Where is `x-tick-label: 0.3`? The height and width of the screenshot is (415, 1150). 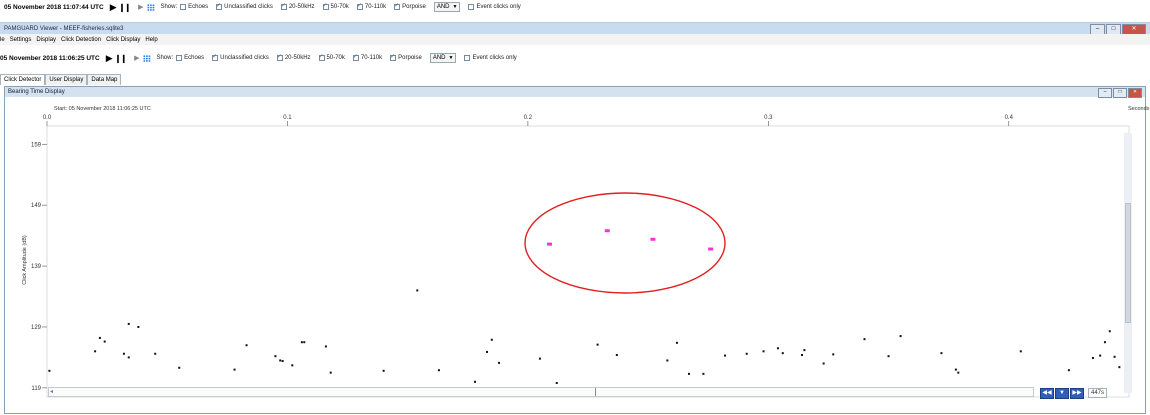 x-tick-label: 0.3 is located at coordinates (768, 118).